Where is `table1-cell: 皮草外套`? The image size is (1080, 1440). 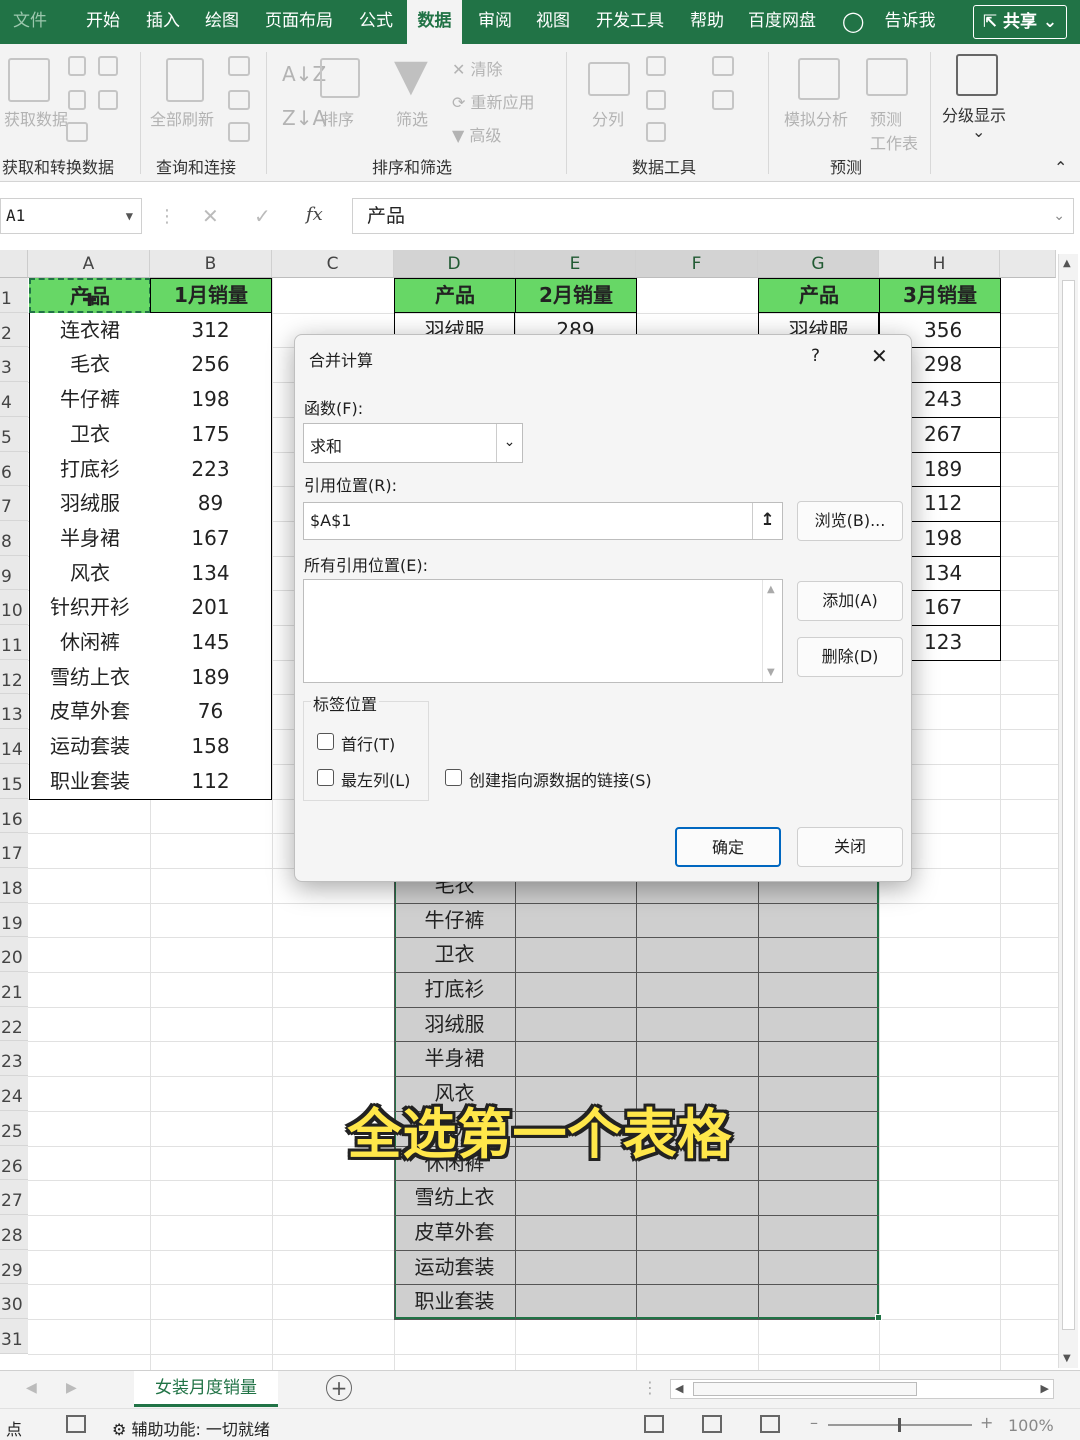
table1-cell: 皮草外套 is located at coordinates (90, 712).